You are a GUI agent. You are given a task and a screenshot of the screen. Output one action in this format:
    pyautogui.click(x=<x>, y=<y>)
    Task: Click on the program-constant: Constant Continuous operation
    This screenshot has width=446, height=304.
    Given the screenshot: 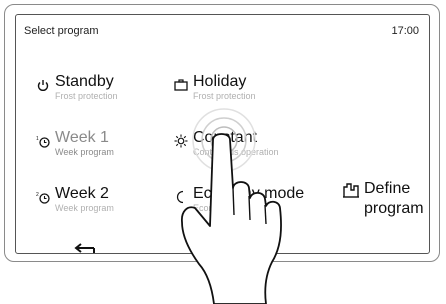 What is the action you would take?
    pyautogui.click(x=226, y=143)
    